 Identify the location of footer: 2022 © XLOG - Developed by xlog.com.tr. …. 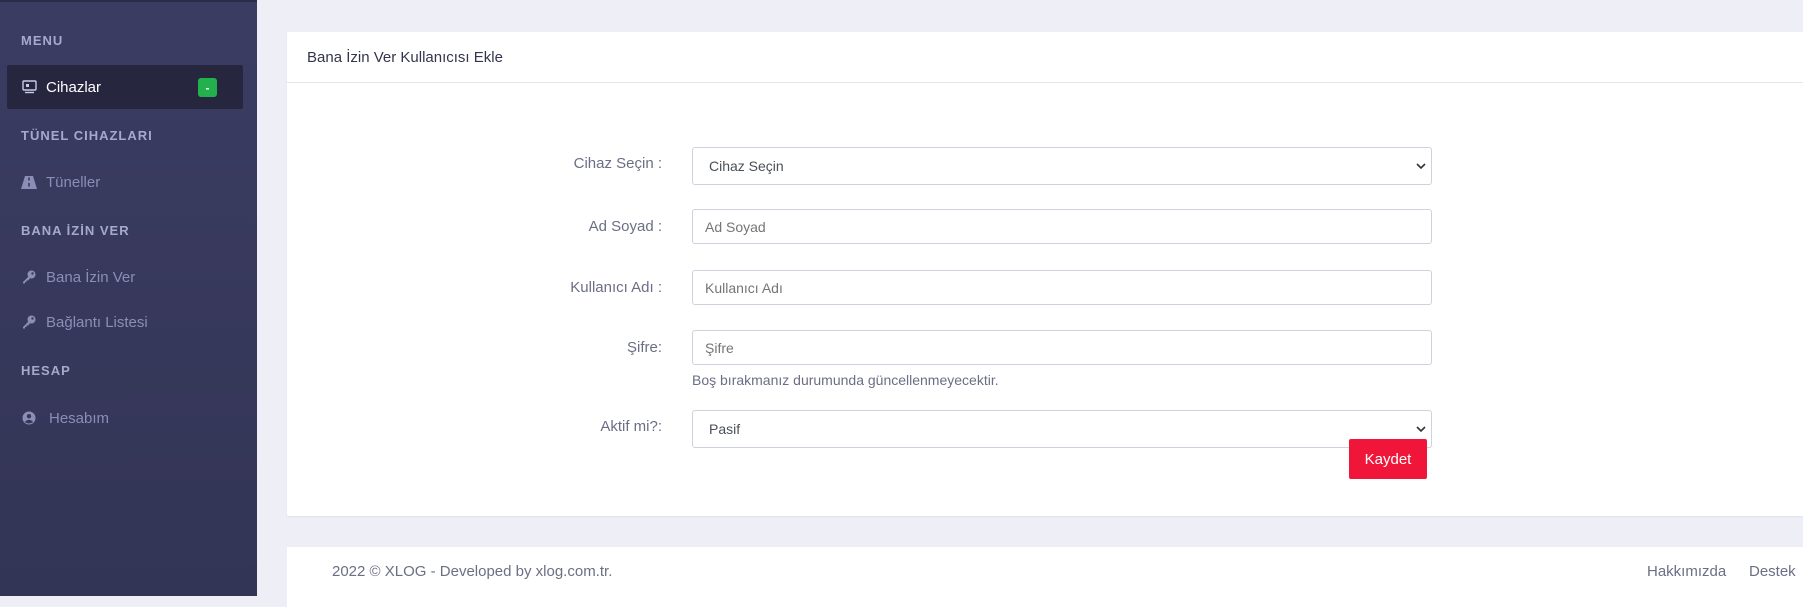
(1045, 577).